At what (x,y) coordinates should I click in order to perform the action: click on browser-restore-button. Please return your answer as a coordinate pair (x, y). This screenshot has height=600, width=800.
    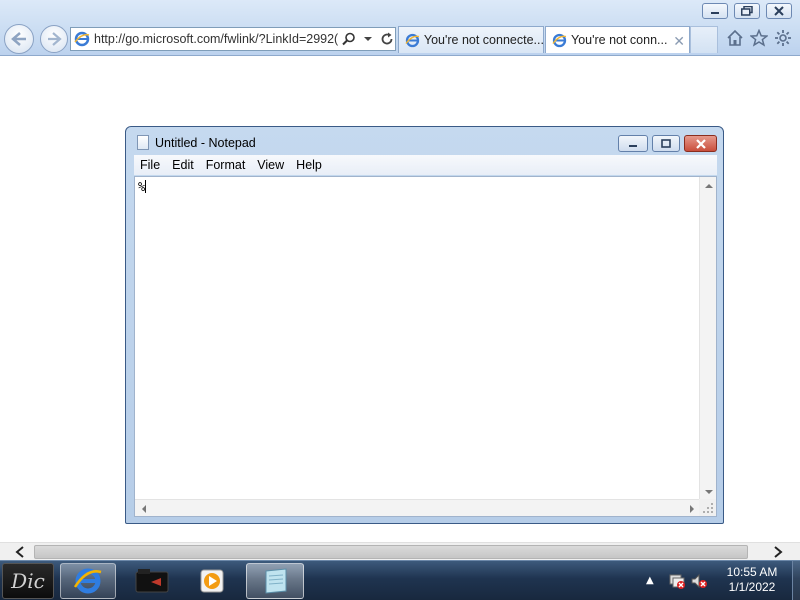
    Looking at the image, I should click on (747, 11).